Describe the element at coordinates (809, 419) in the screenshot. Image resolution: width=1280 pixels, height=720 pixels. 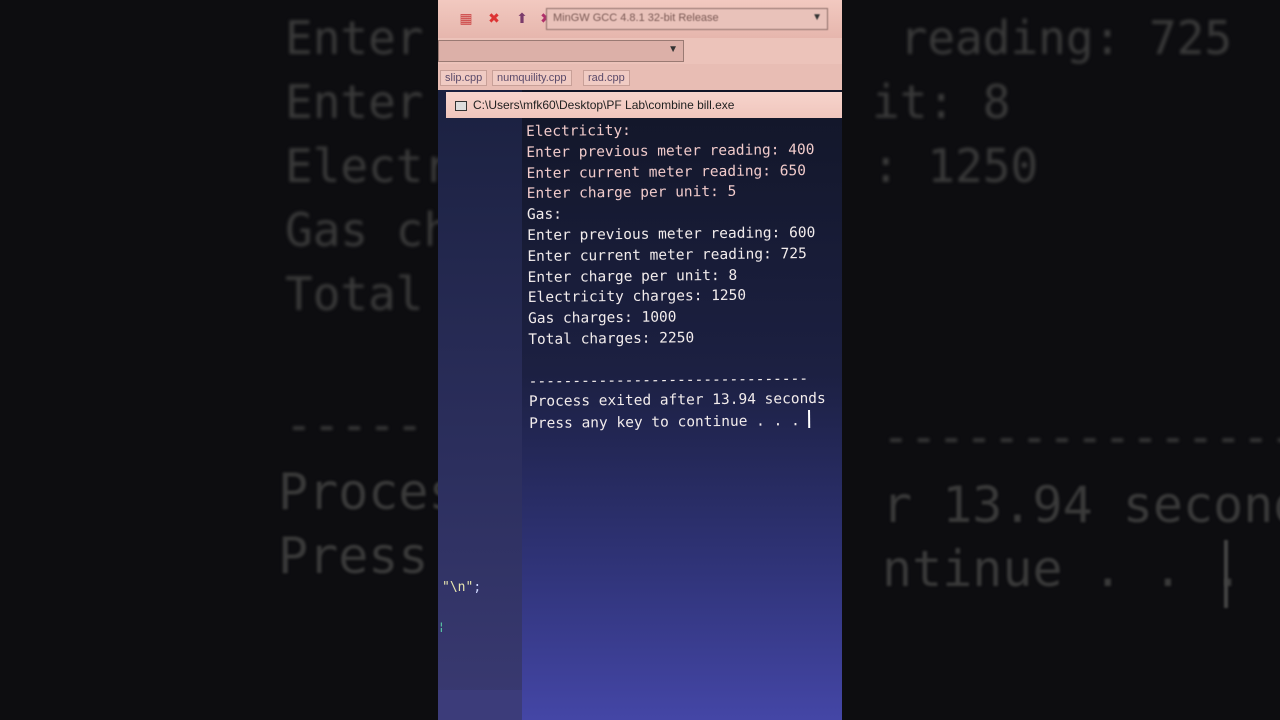
I see `text-cursor` at that location.